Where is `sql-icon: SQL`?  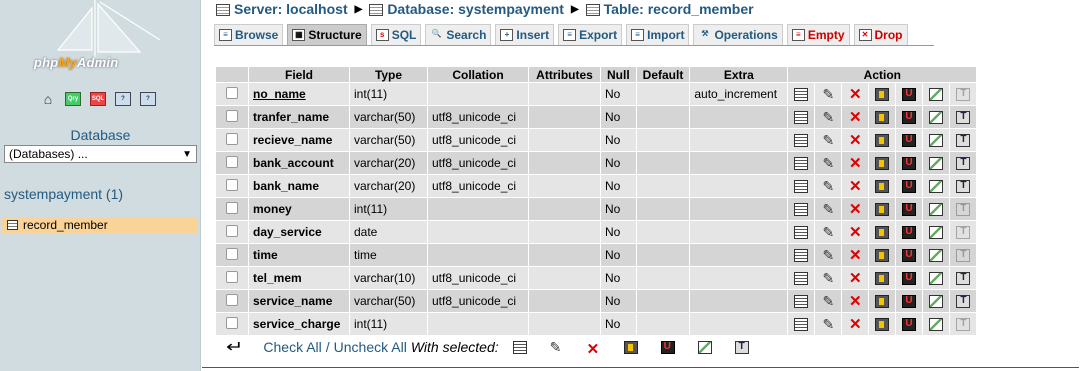
sql-icon: SQL is located at coordinates (98, 99).